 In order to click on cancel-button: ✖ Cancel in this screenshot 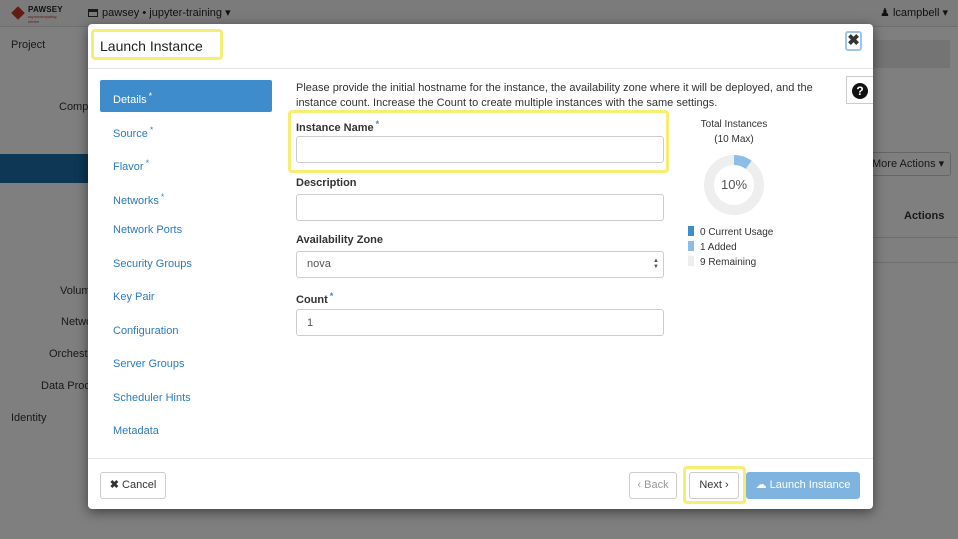, I will do `click(133, 485)`.